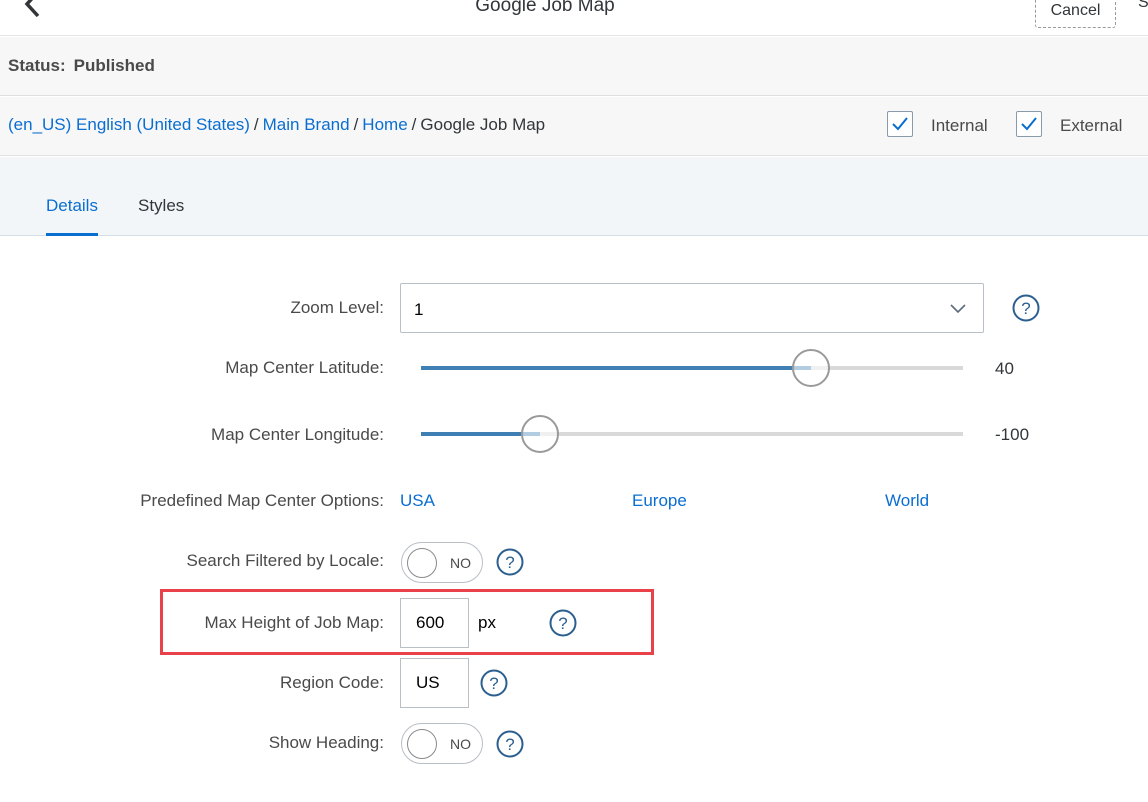  Describe the element at coordinates (659, 501) in the screenshot. I see `option-europe-link: Europe` at that location.